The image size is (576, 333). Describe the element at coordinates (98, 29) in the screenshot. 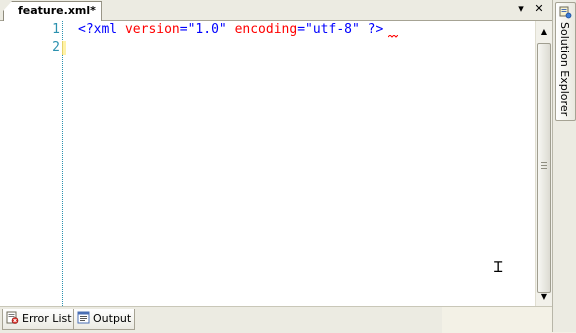

I see `xml-decl-open: <?xml` at that location.